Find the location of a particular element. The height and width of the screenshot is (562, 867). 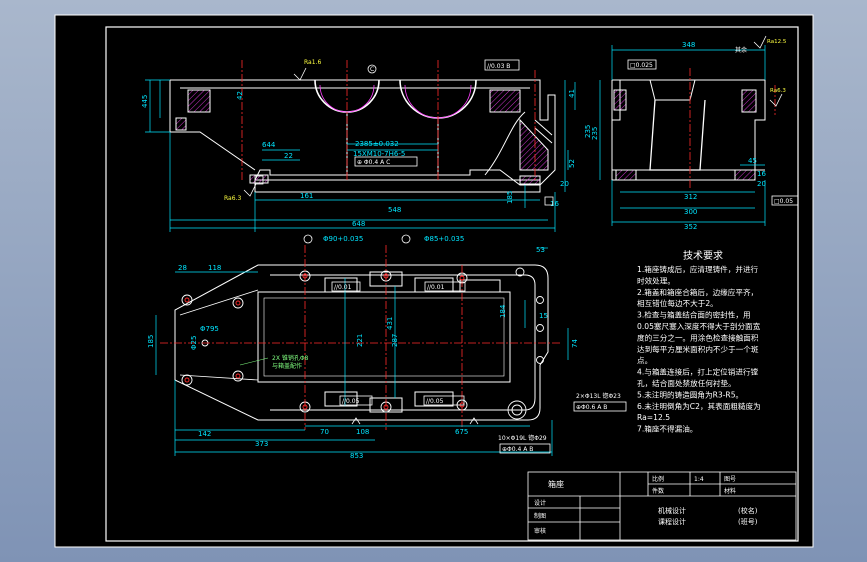

dim-front-feet: 185 is located at coordinates (510, 197).